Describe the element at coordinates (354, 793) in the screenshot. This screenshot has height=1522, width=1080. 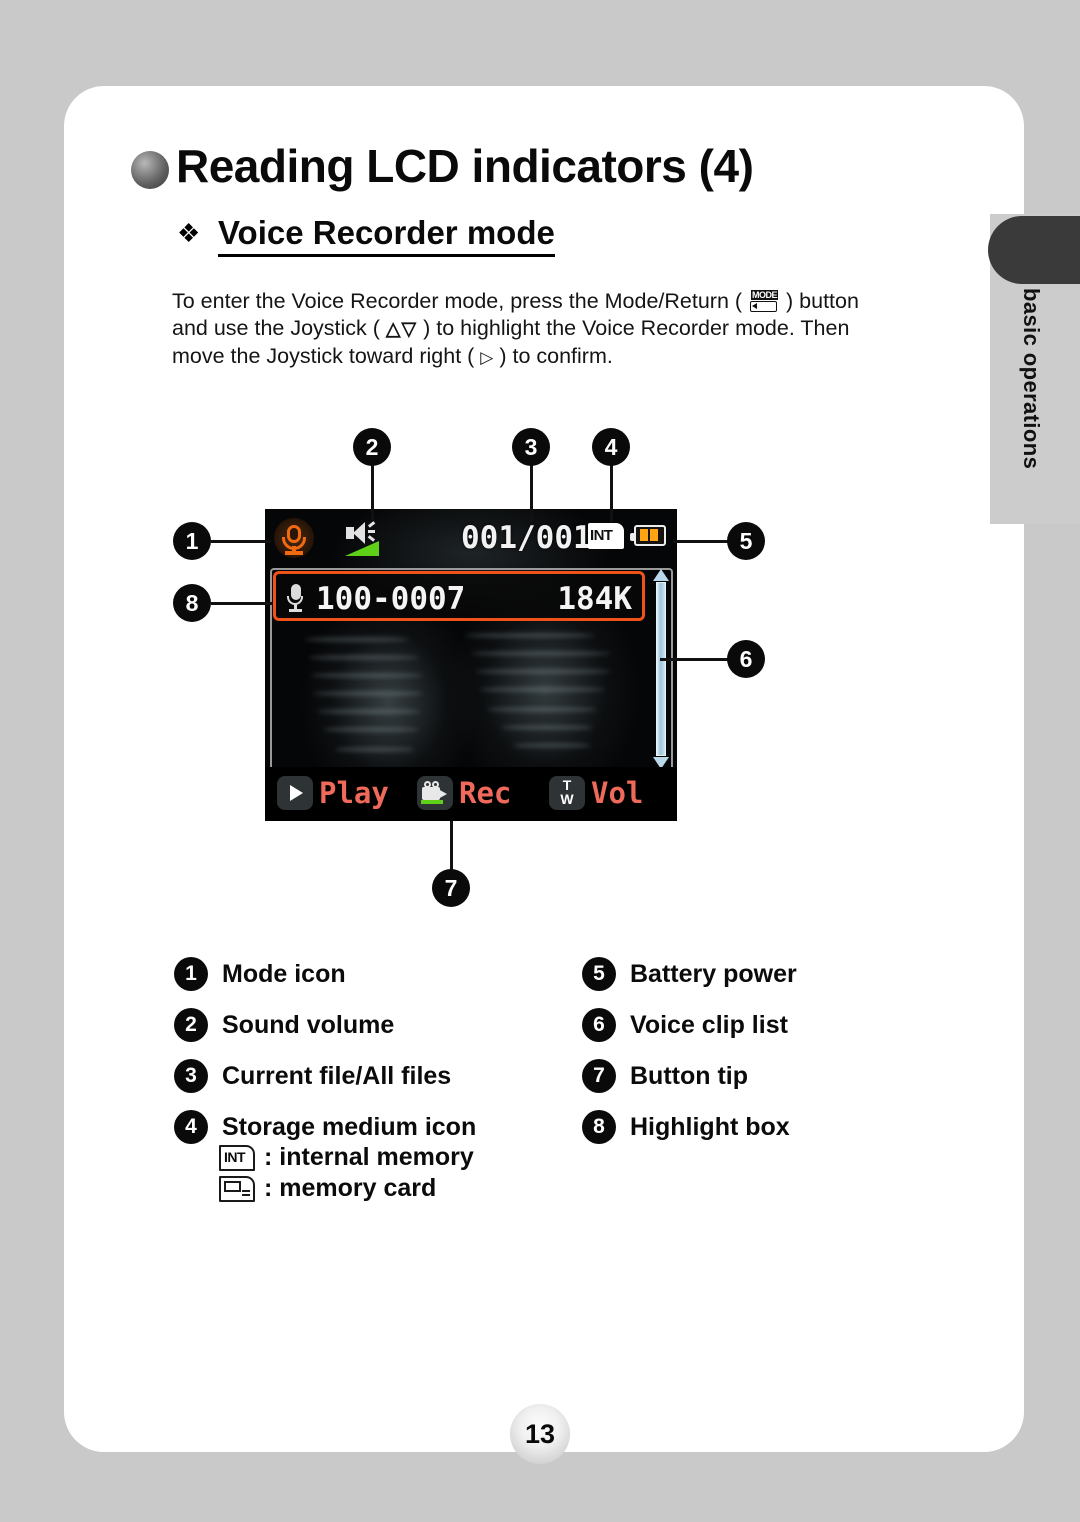
I see `tip-play-label: Play` at that location.